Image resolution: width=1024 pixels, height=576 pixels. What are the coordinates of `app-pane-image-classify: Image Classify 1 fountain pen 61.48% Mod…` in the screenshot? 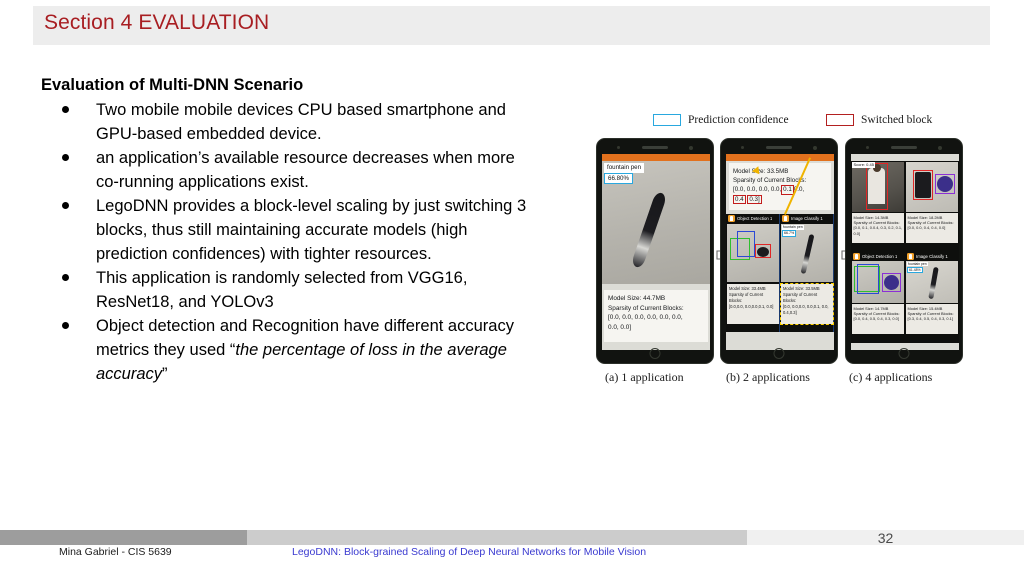 It's located at (932, 297).